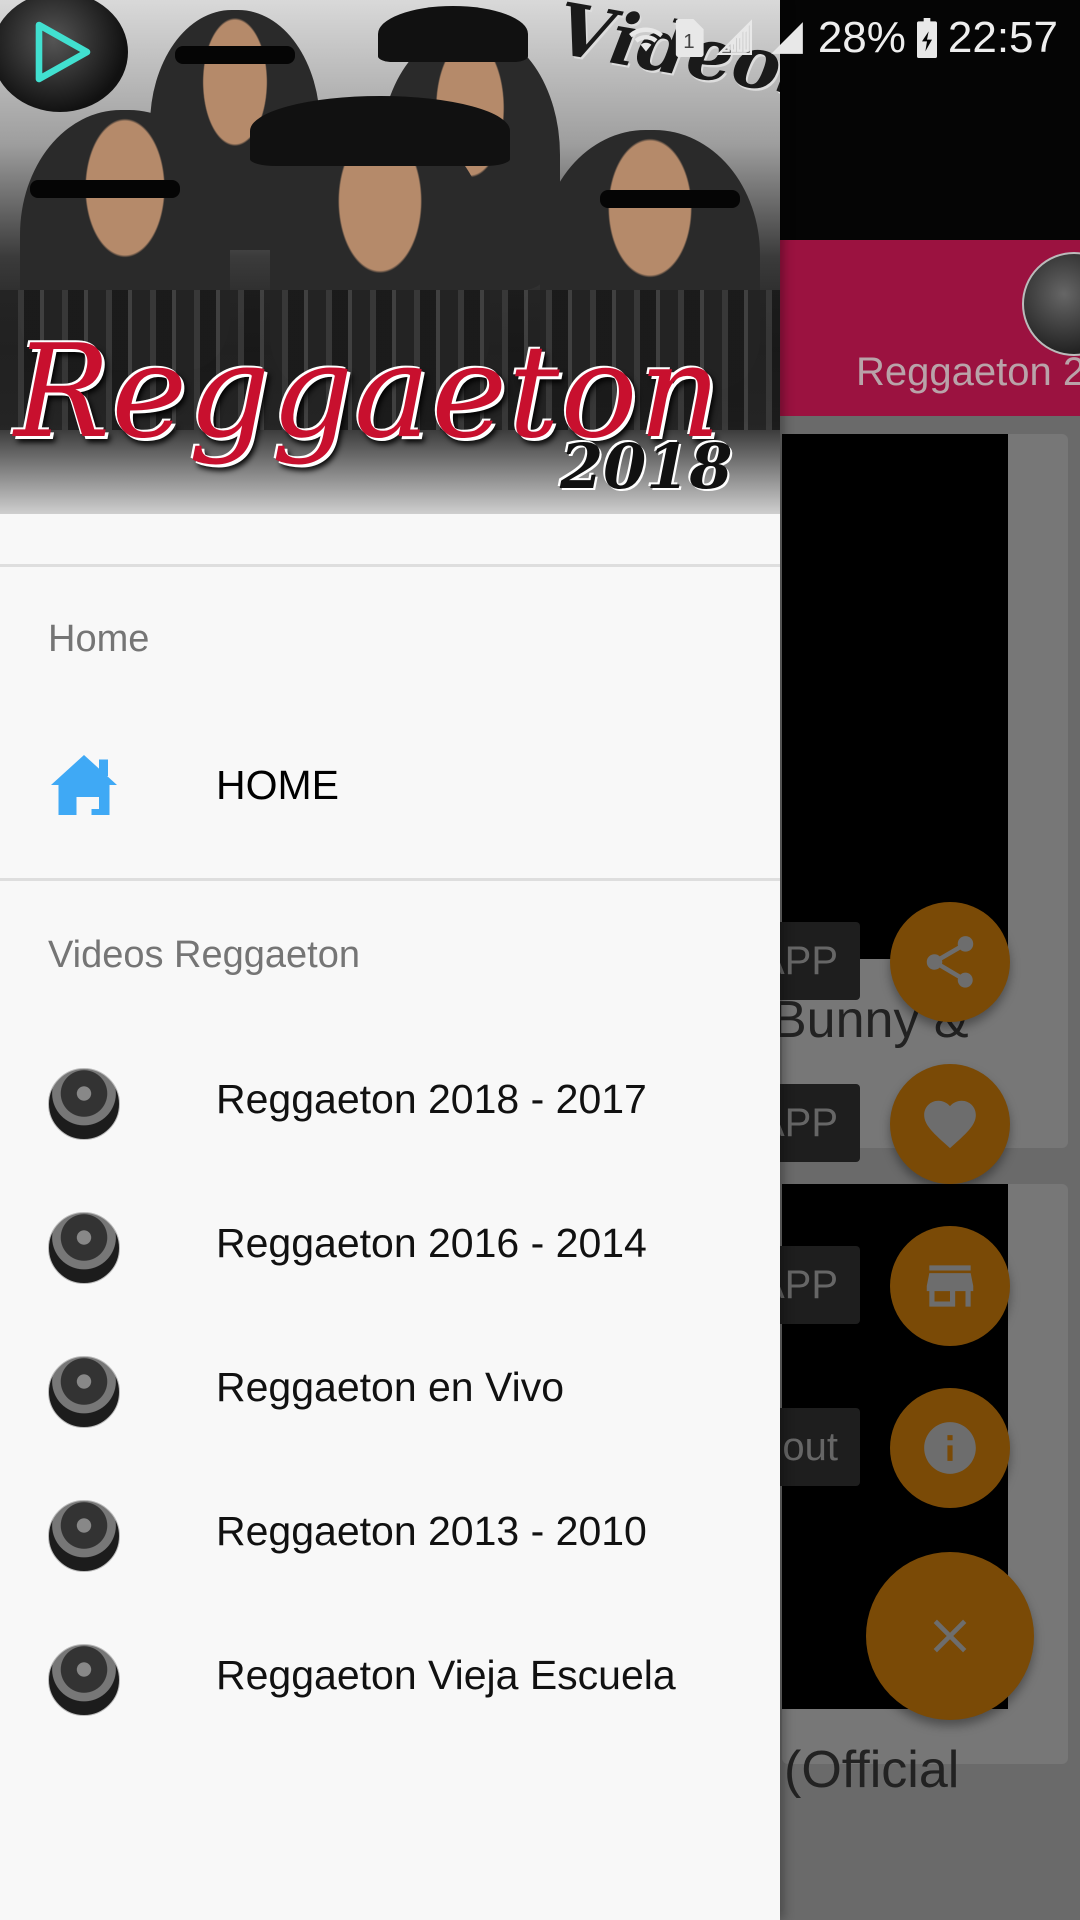  What do you see at coordinates (1002, 37) in the screenshot?
I see `clock: 22:57` at bounding box center [1002, 37].